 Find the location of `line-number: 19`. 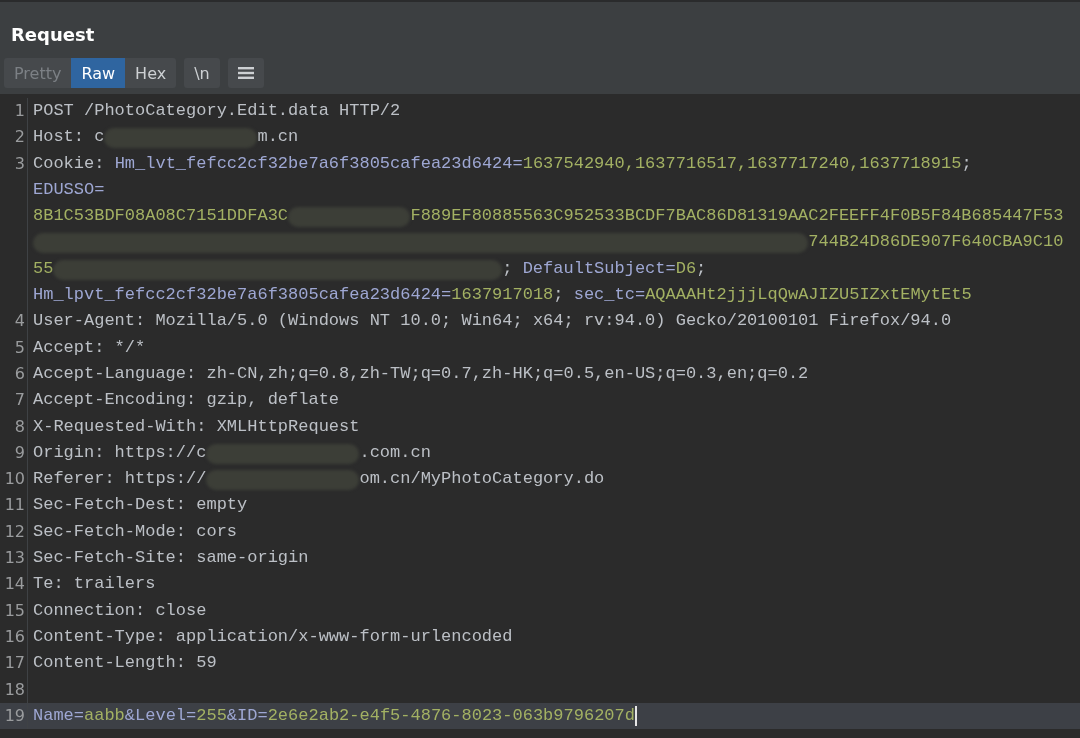

line-number: 19 is located at coordinates (15, 715).